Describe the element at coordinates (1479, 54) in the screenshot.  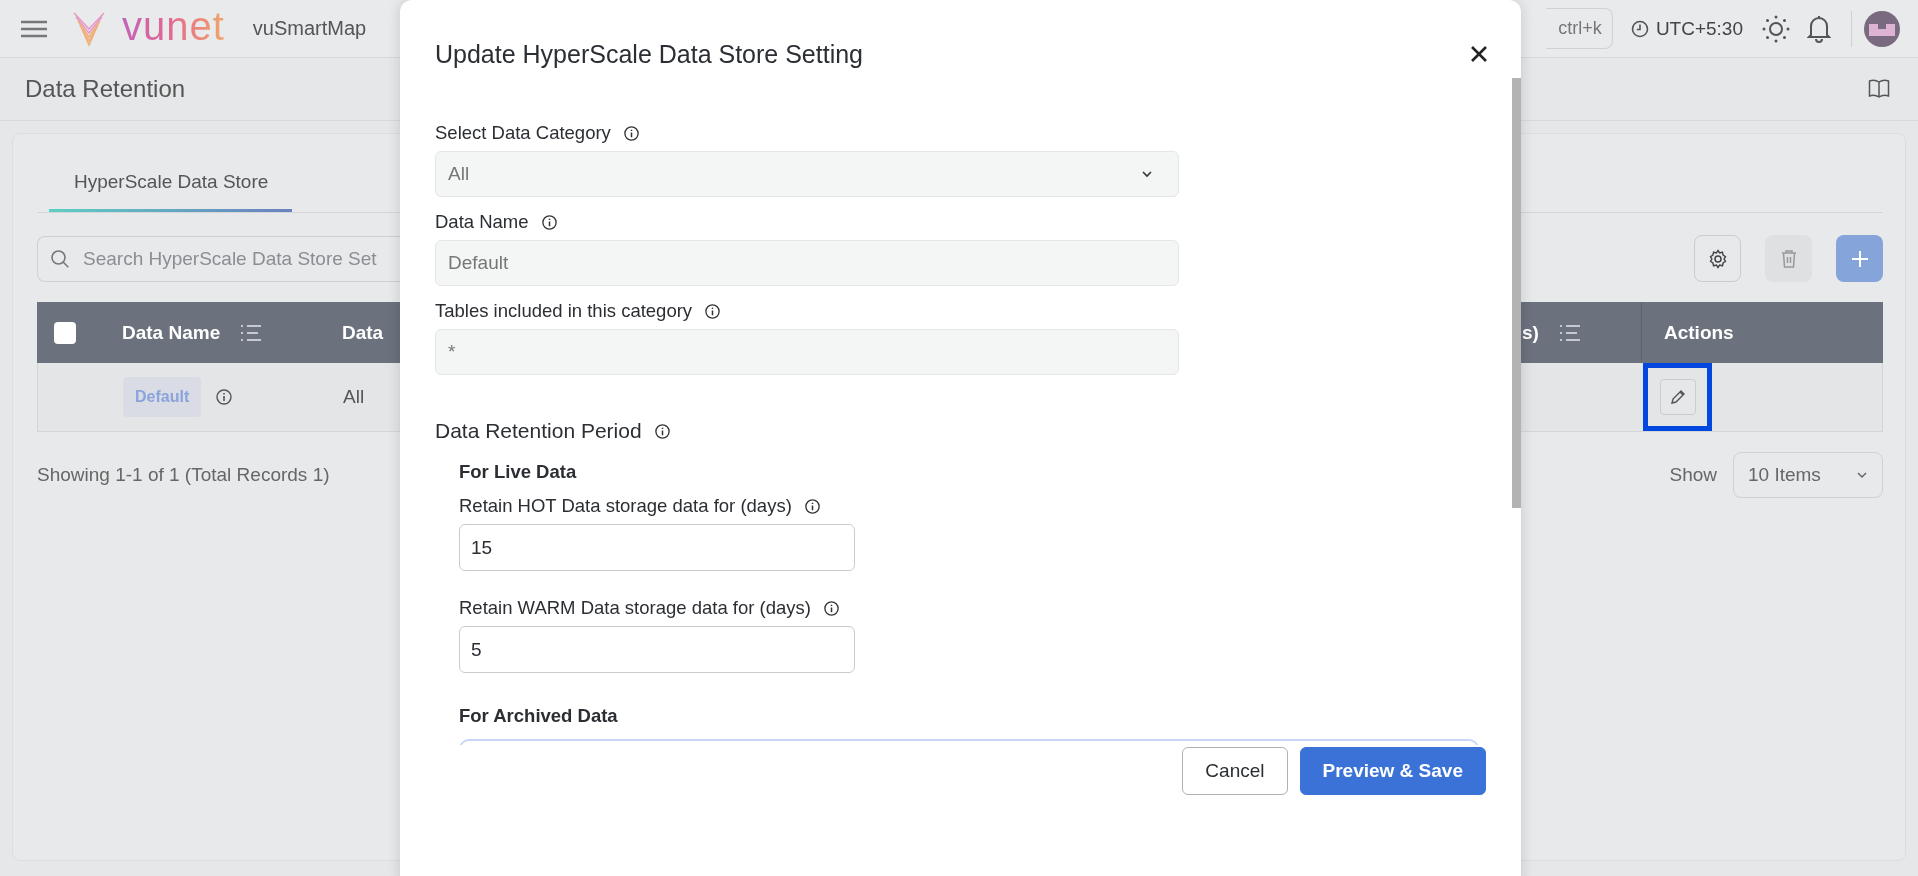
I see `close-icon` at that location.